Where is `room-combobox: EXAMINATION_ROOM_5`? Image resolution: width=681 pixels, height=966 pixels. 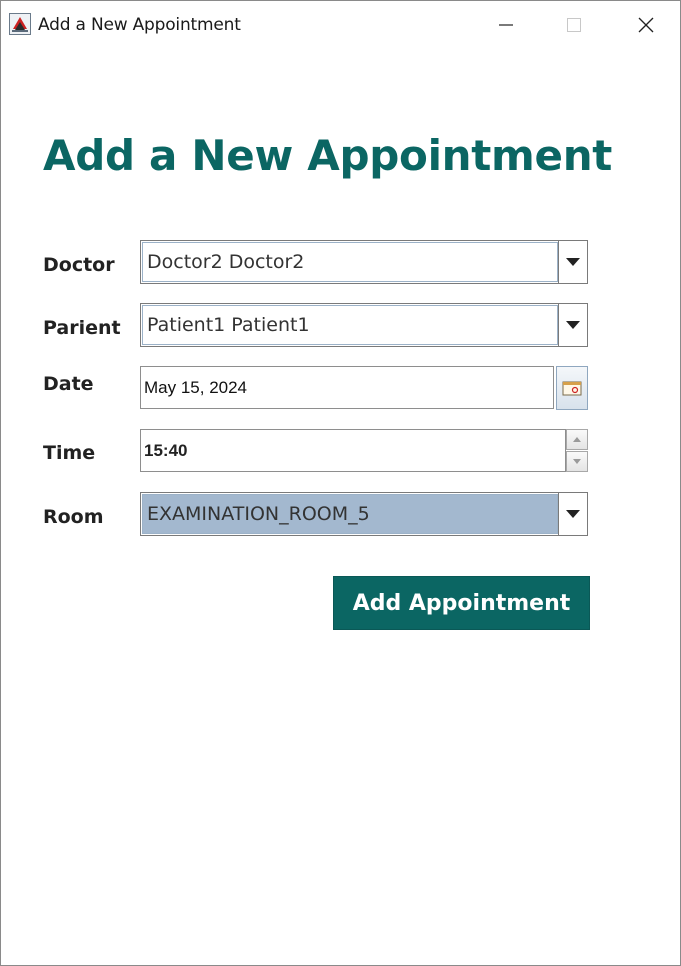 room-combobox: EXAMINATION_ROOM_5 is located at coordinates (364, 514).